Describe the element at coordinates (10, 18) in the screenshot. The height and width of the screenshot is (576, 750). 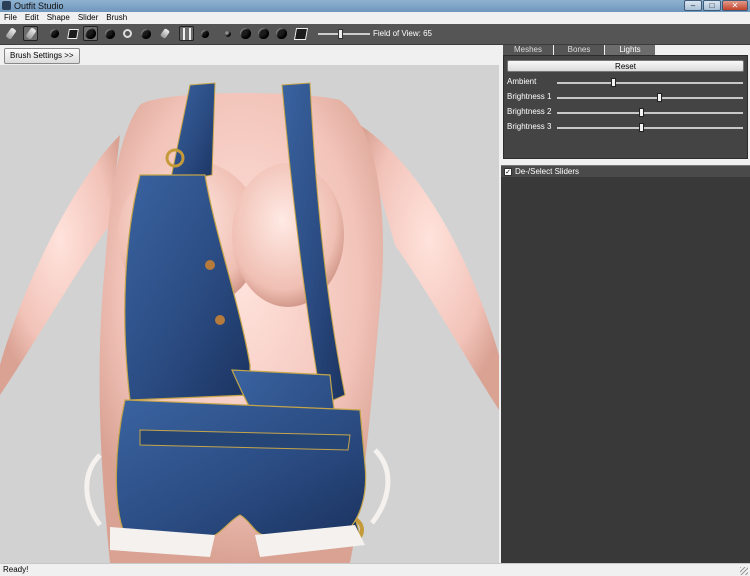
I see `menu-file: File` at that location.